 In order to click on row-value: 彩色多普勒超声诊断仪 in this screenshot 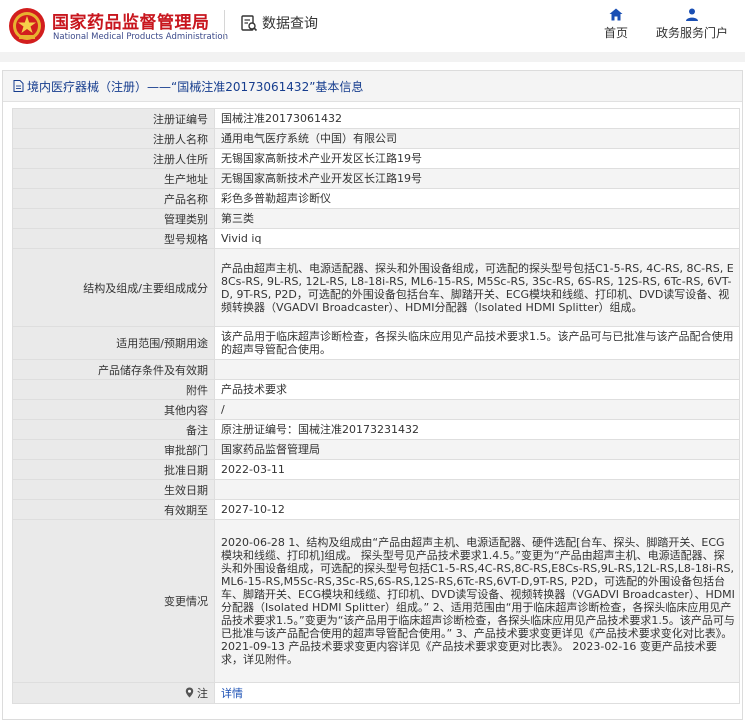, I will do `click(477, 198)`.